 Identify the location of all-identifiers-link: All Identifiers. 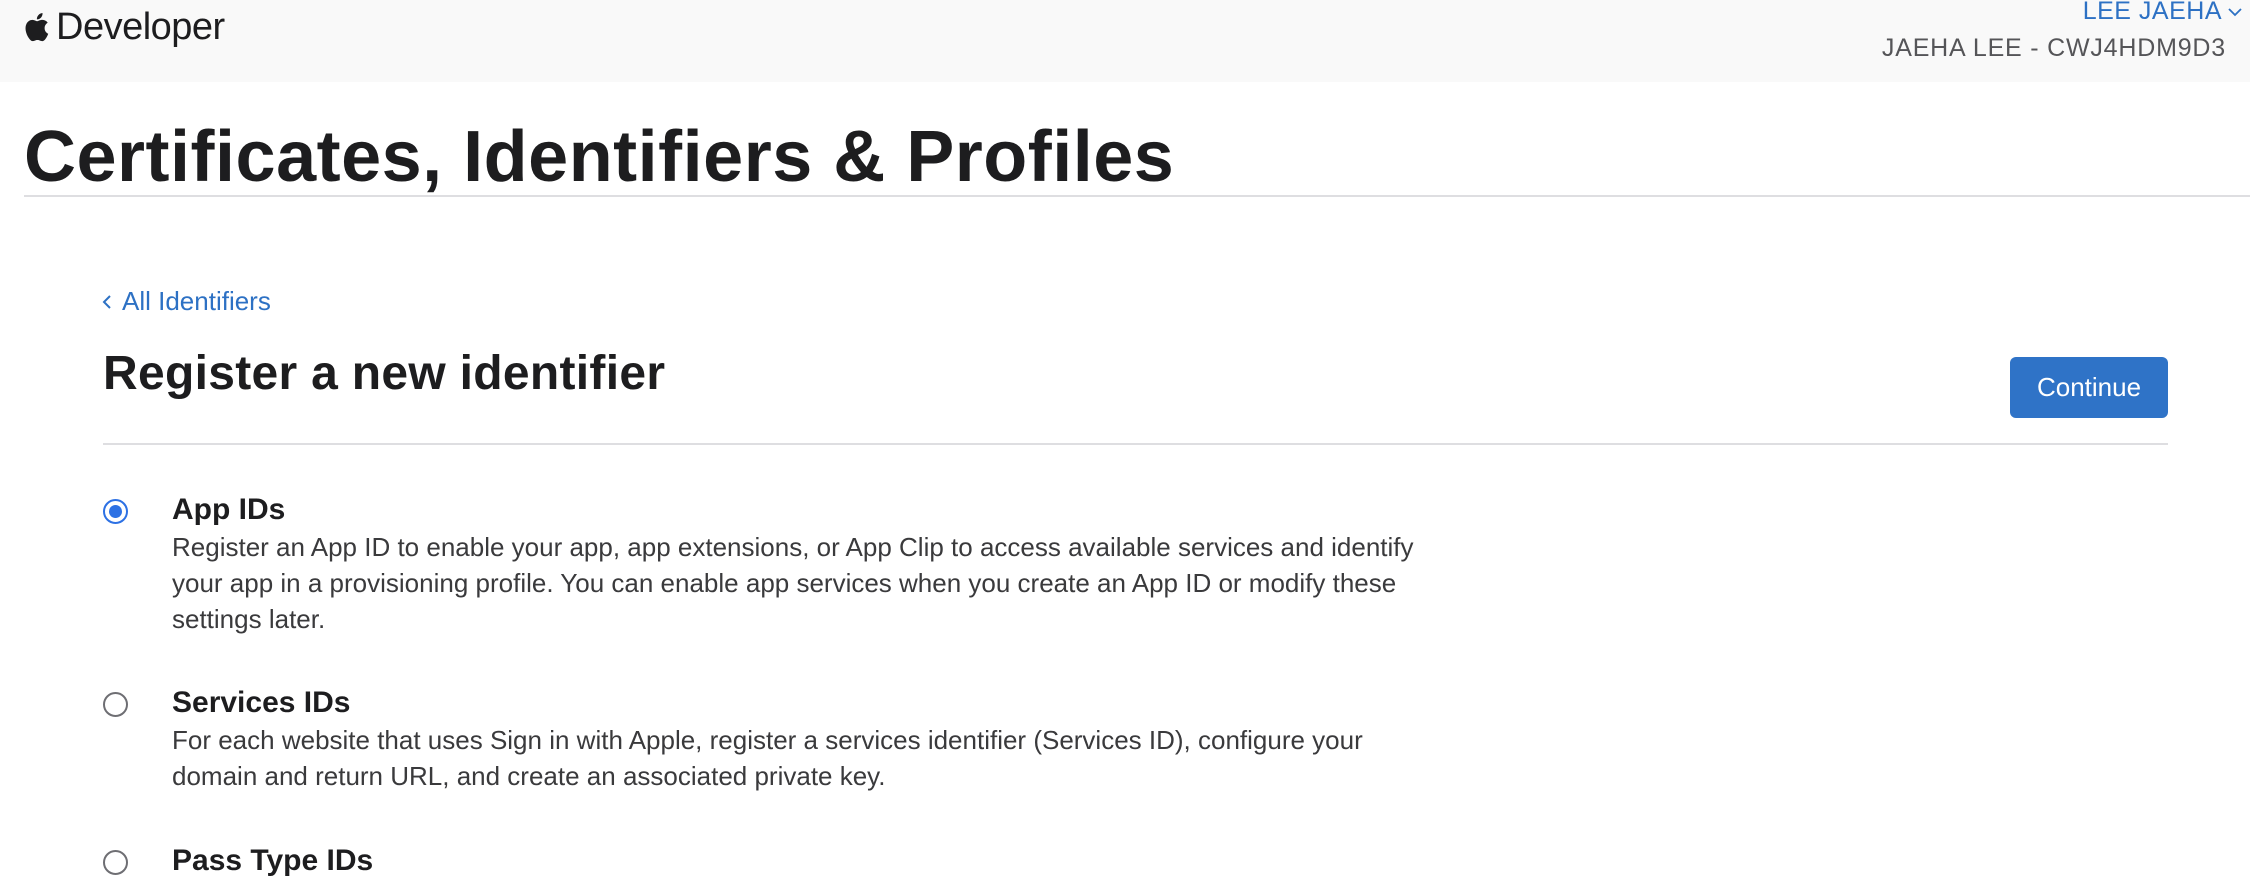
(186, 301).